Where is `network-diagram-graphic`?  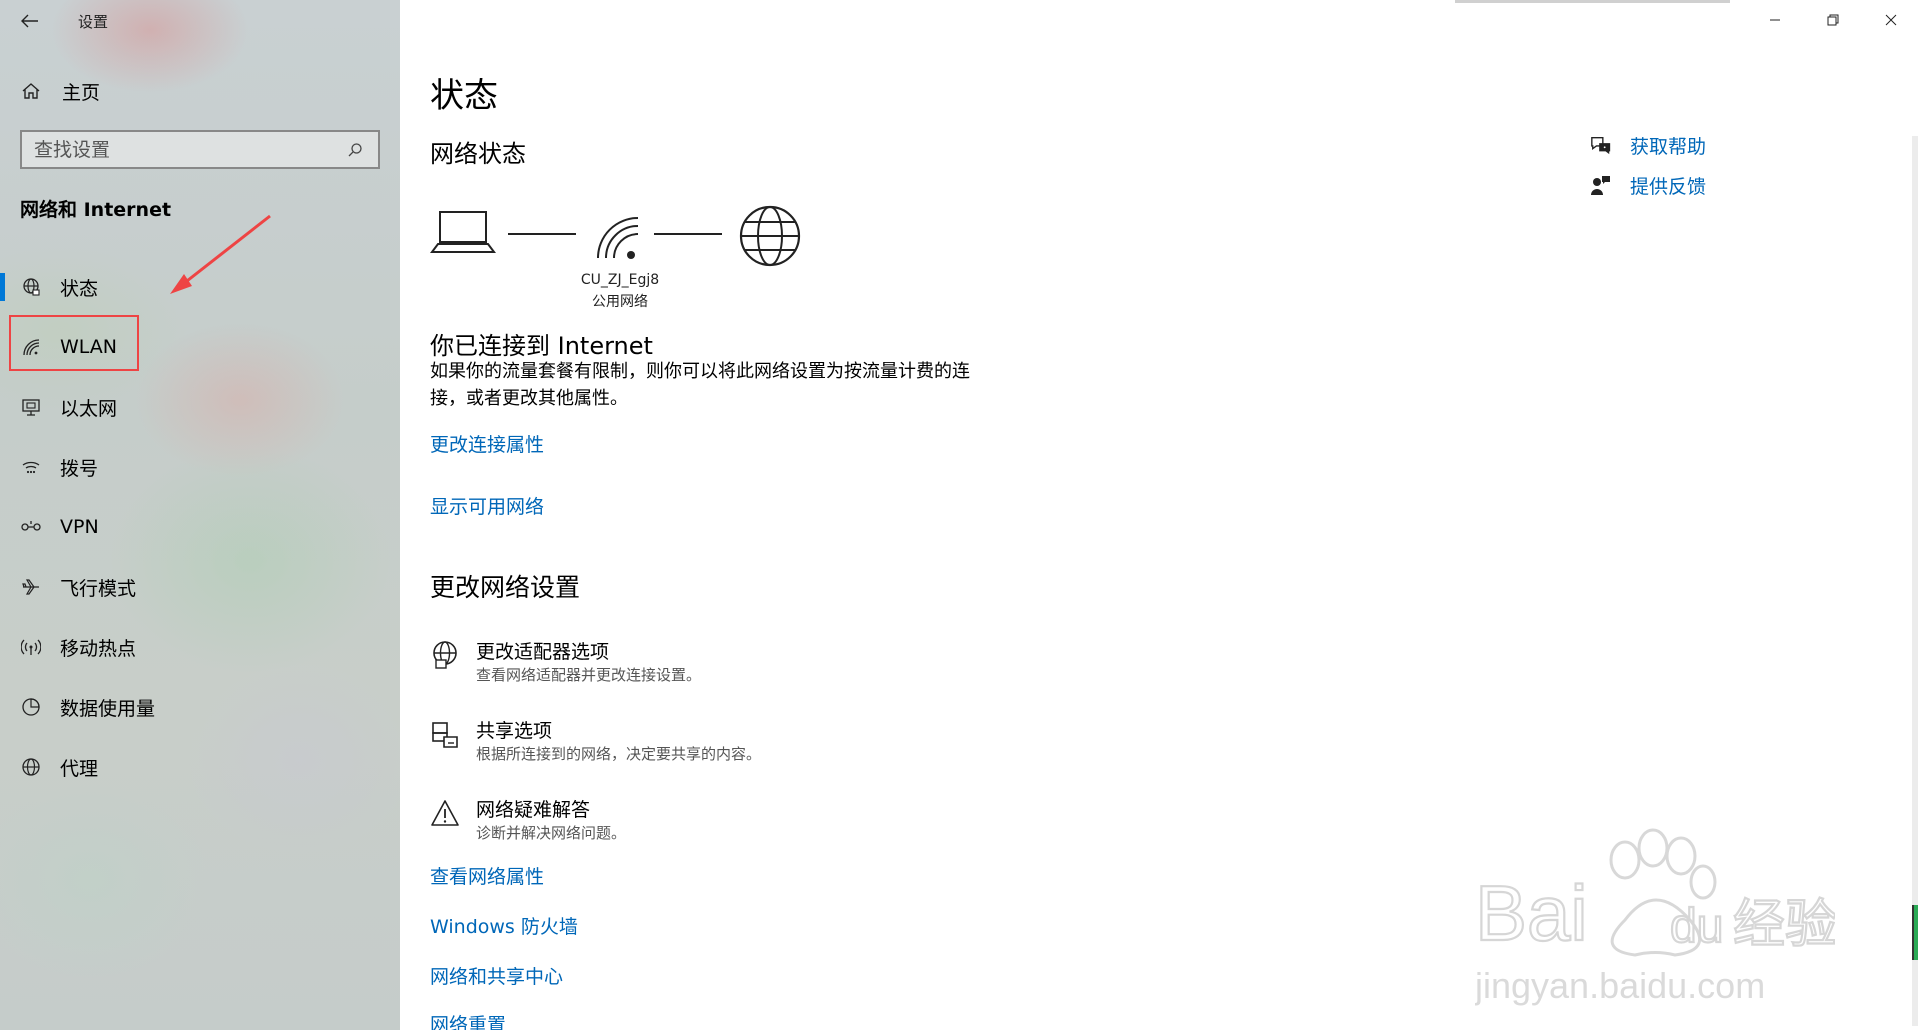 network-diagram-graphic is located at coordinates (615, 236).